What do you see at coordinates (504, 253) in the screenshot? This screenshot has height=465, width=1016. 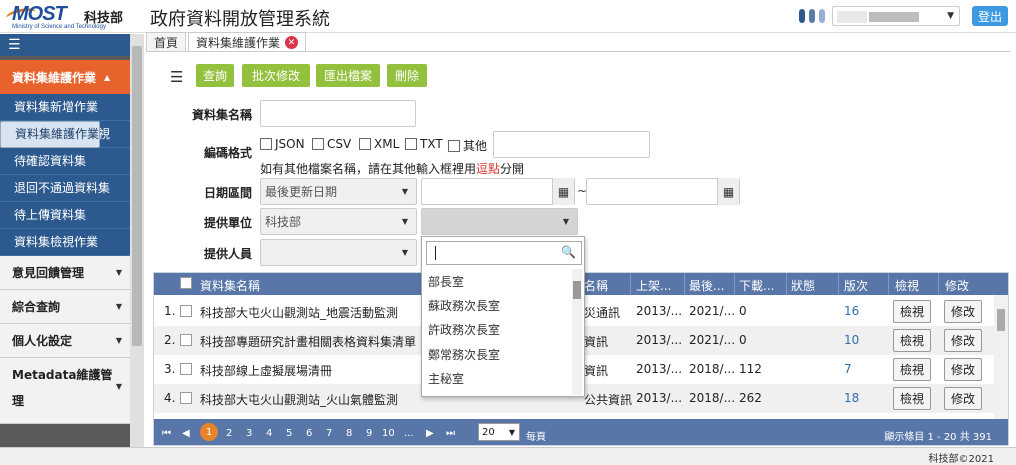 I see `dropdown-search-input: 🔍` at bounding box center [504, 253].